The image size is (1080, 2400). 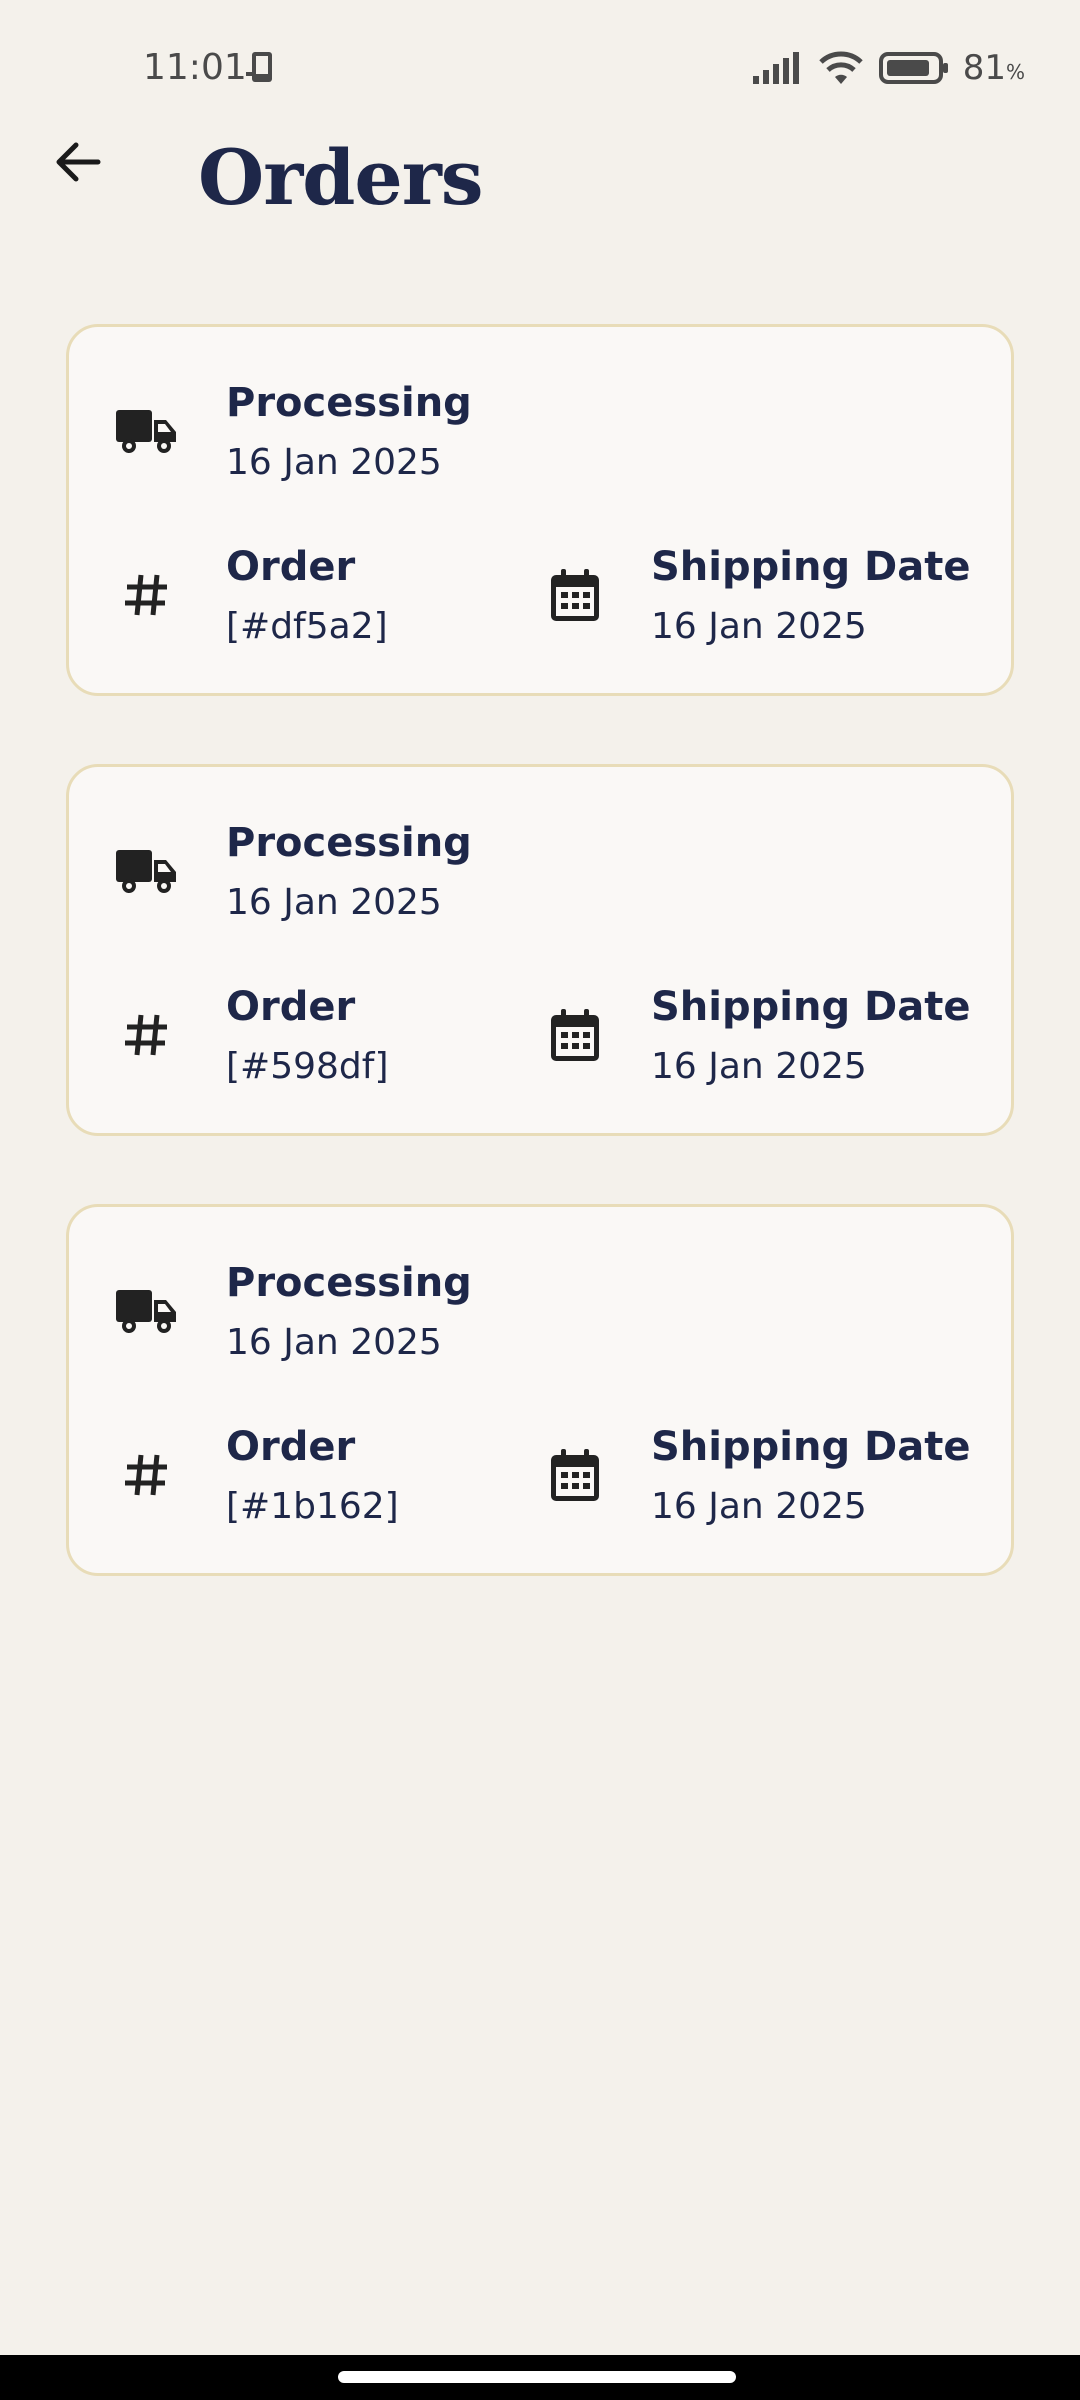 I want to click on order-number: [#1b162], so click(x=312, y=1506).